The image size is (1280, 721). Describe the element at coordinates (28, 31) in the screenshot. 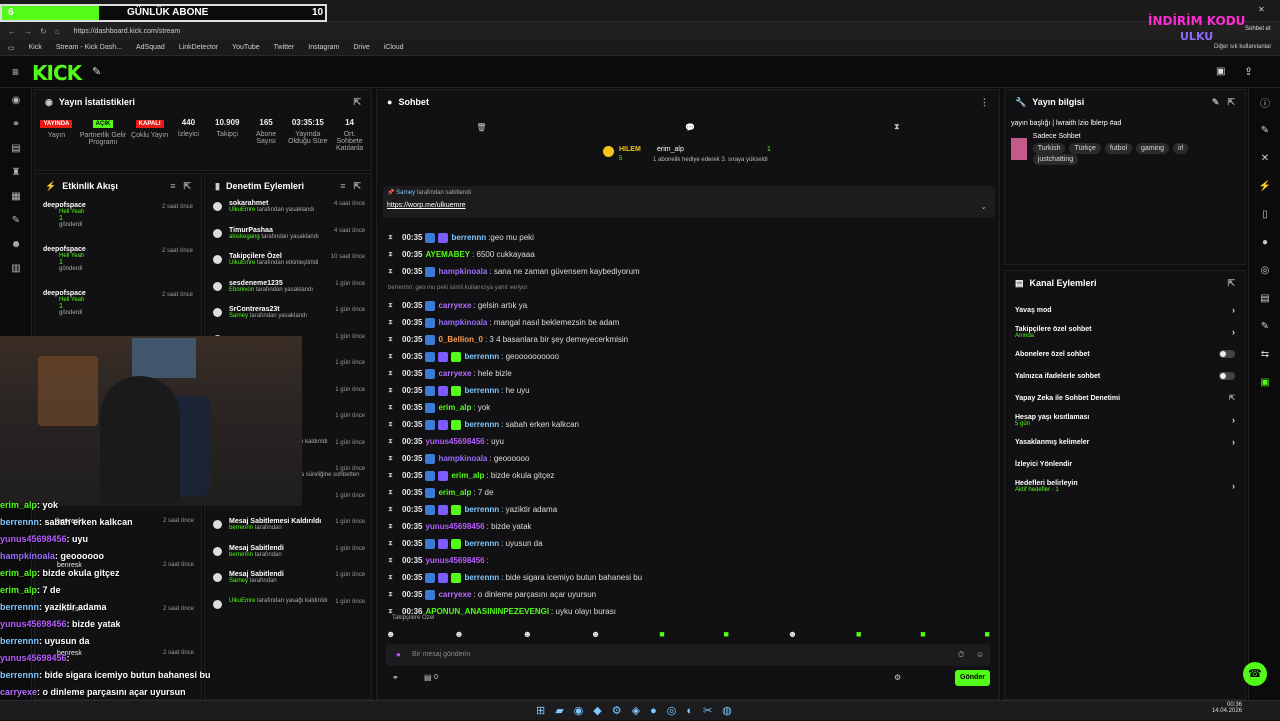

I see `forward-icon: →` at that location.